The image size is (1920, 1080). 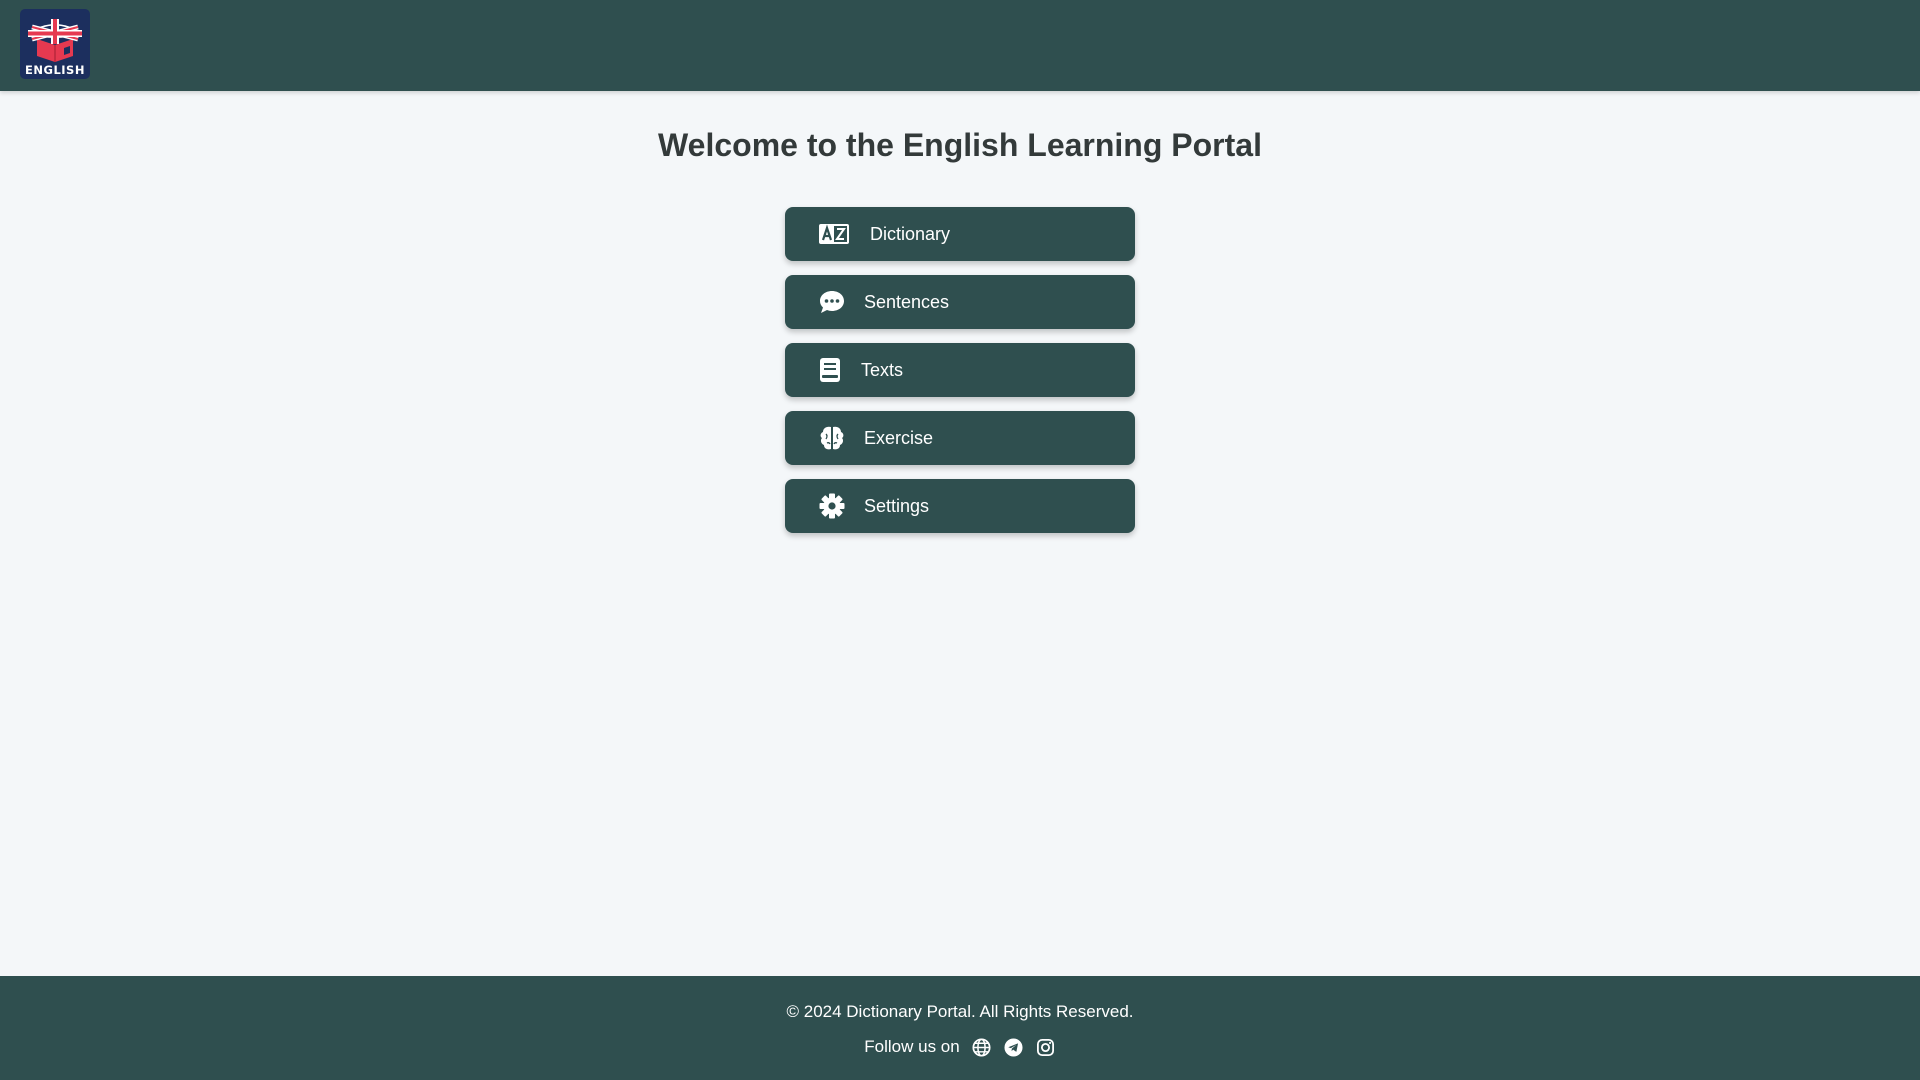 I want to click on chat-bubble-icon, so click(x=834, y=302).